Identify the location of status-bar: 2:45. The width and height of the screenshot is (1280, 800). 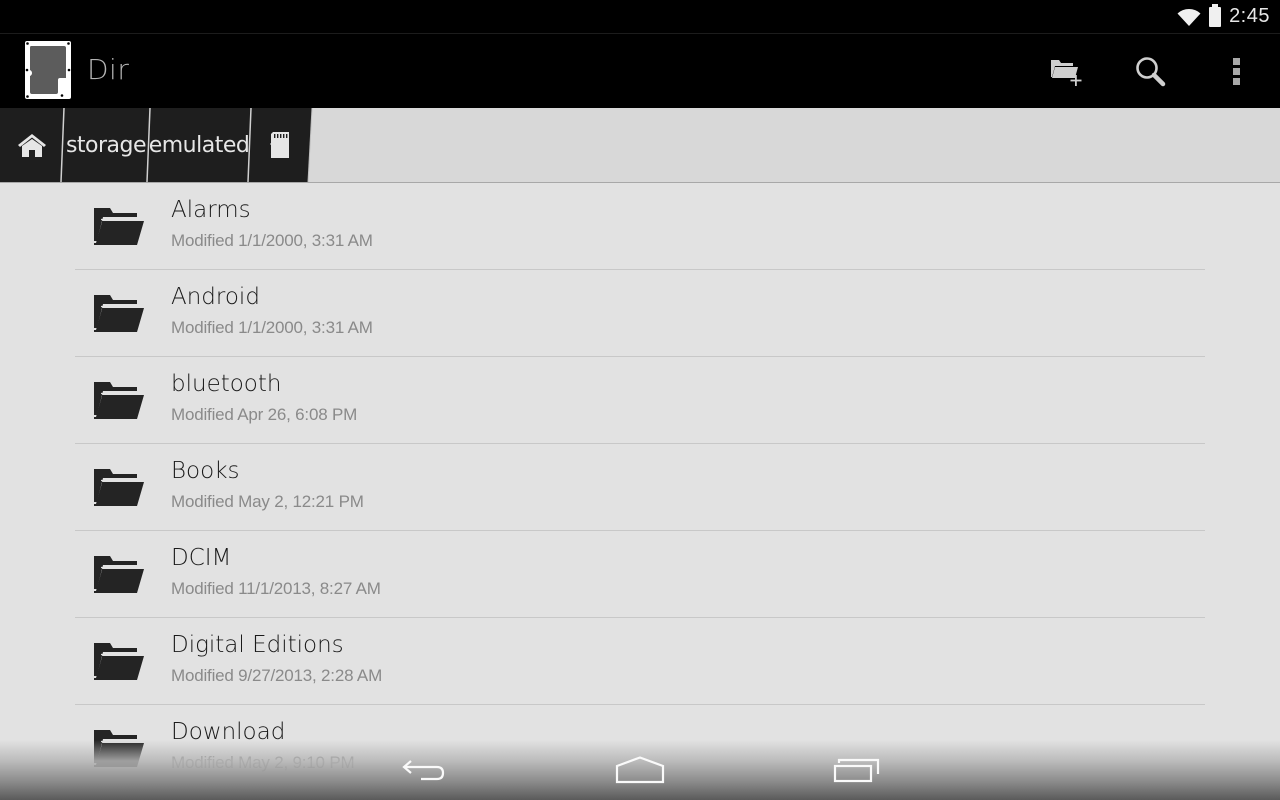
(640, 17).